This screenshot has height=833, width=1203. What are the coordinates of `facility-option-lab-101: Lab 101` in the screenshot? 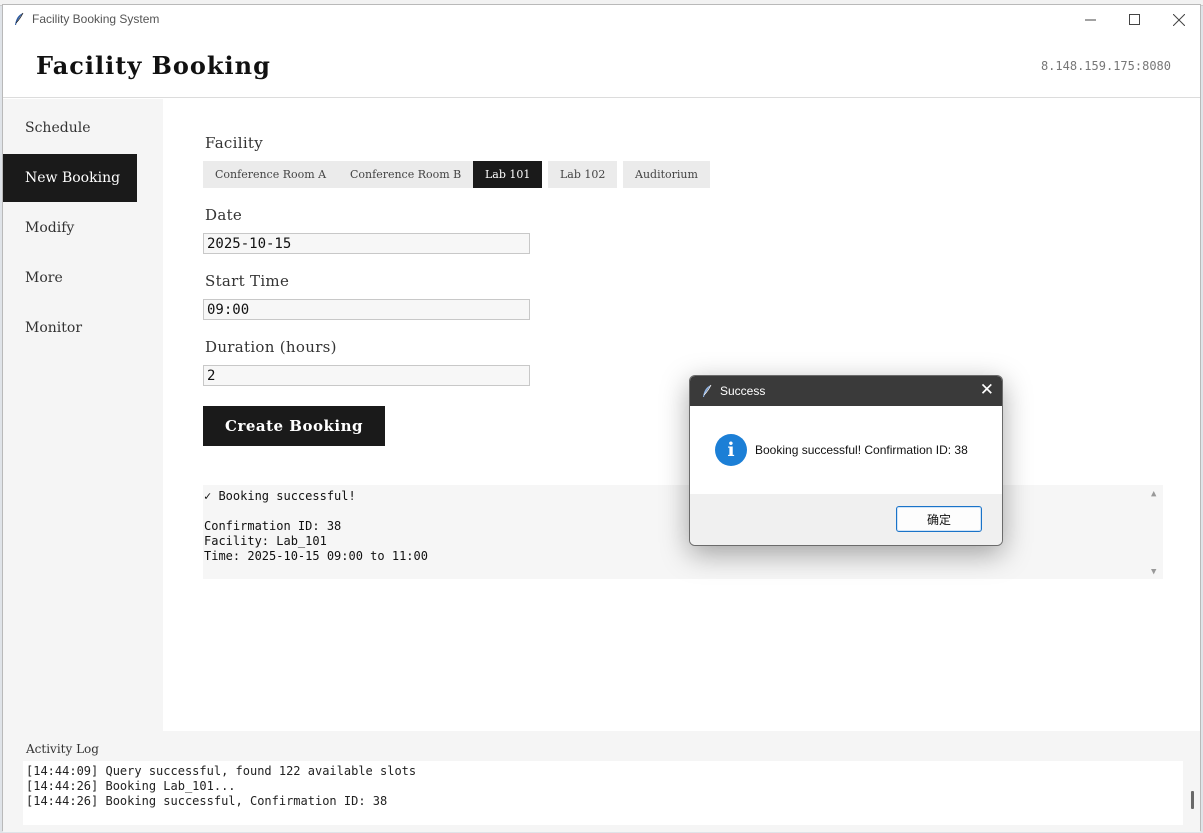 It's located at (508, 174).